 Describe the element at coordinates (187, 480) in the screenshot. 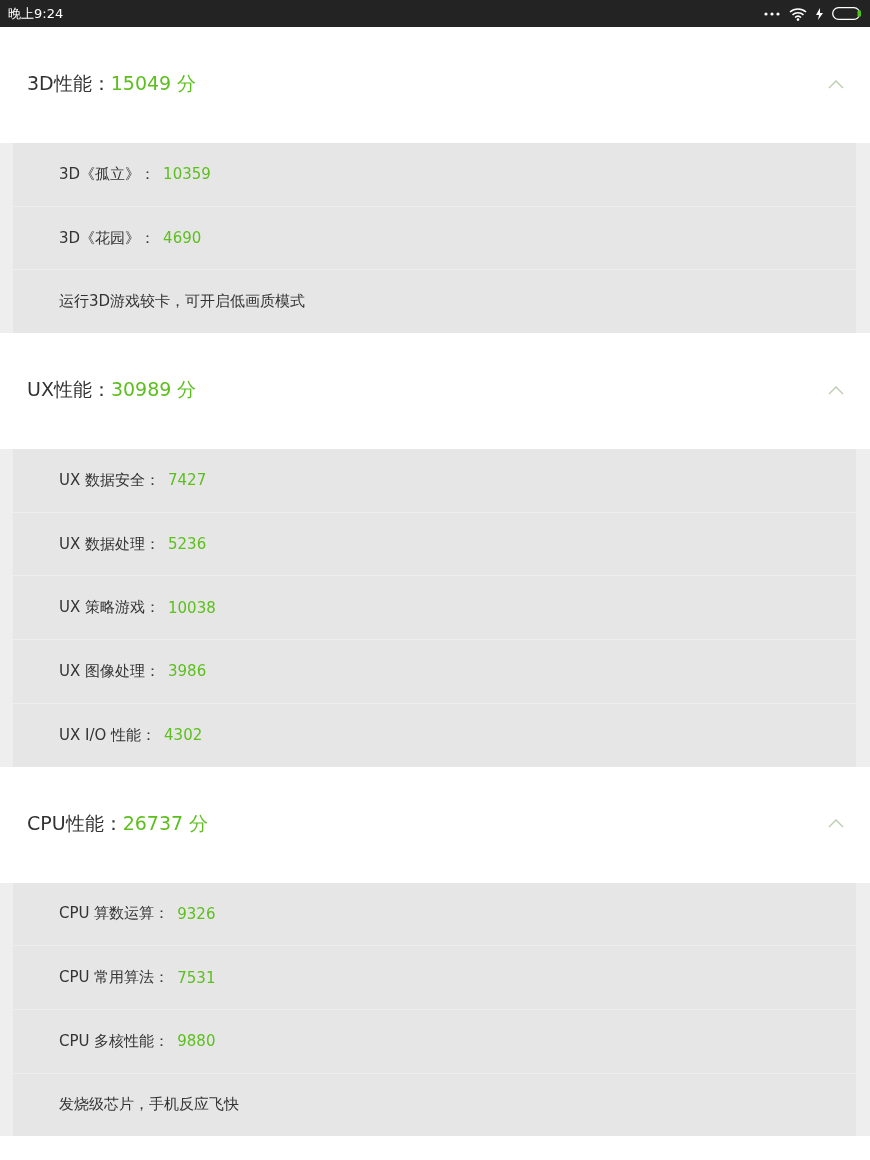

I see `row-score: 7427` at that location.